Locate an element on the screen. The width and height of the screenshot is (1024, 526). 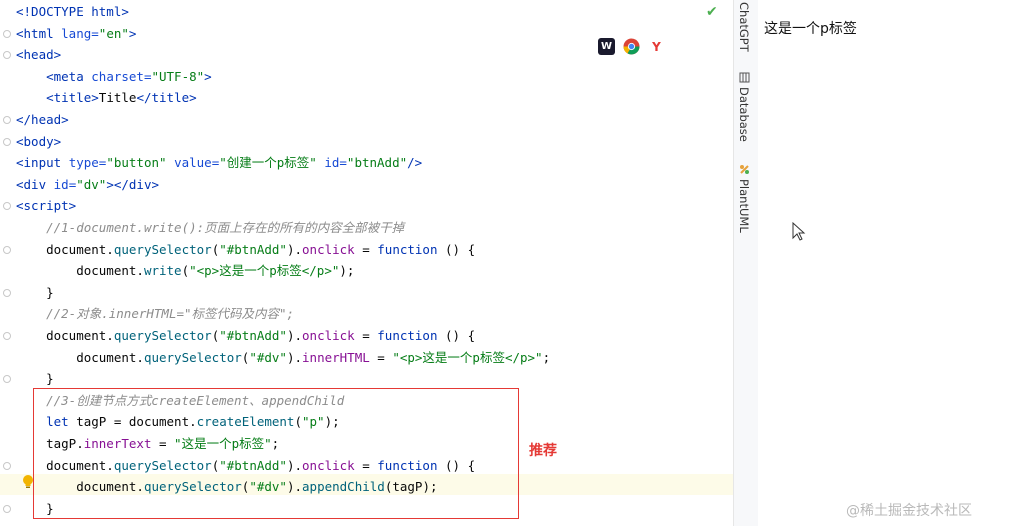
tab-database: Database is located at coordinates (744, 107).